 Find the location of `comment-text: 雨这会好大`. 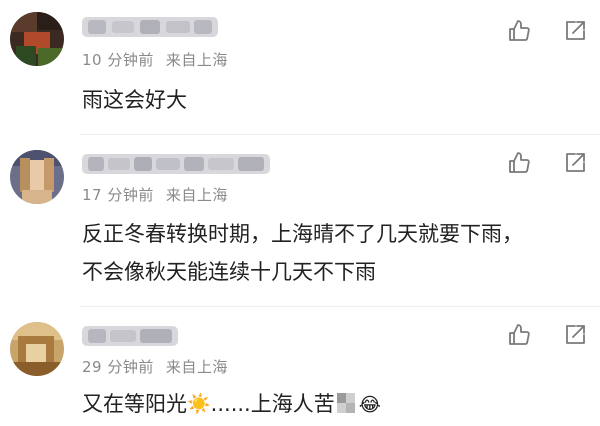

comment-text: 雨这会好大 is located at coordinates (134, 100).